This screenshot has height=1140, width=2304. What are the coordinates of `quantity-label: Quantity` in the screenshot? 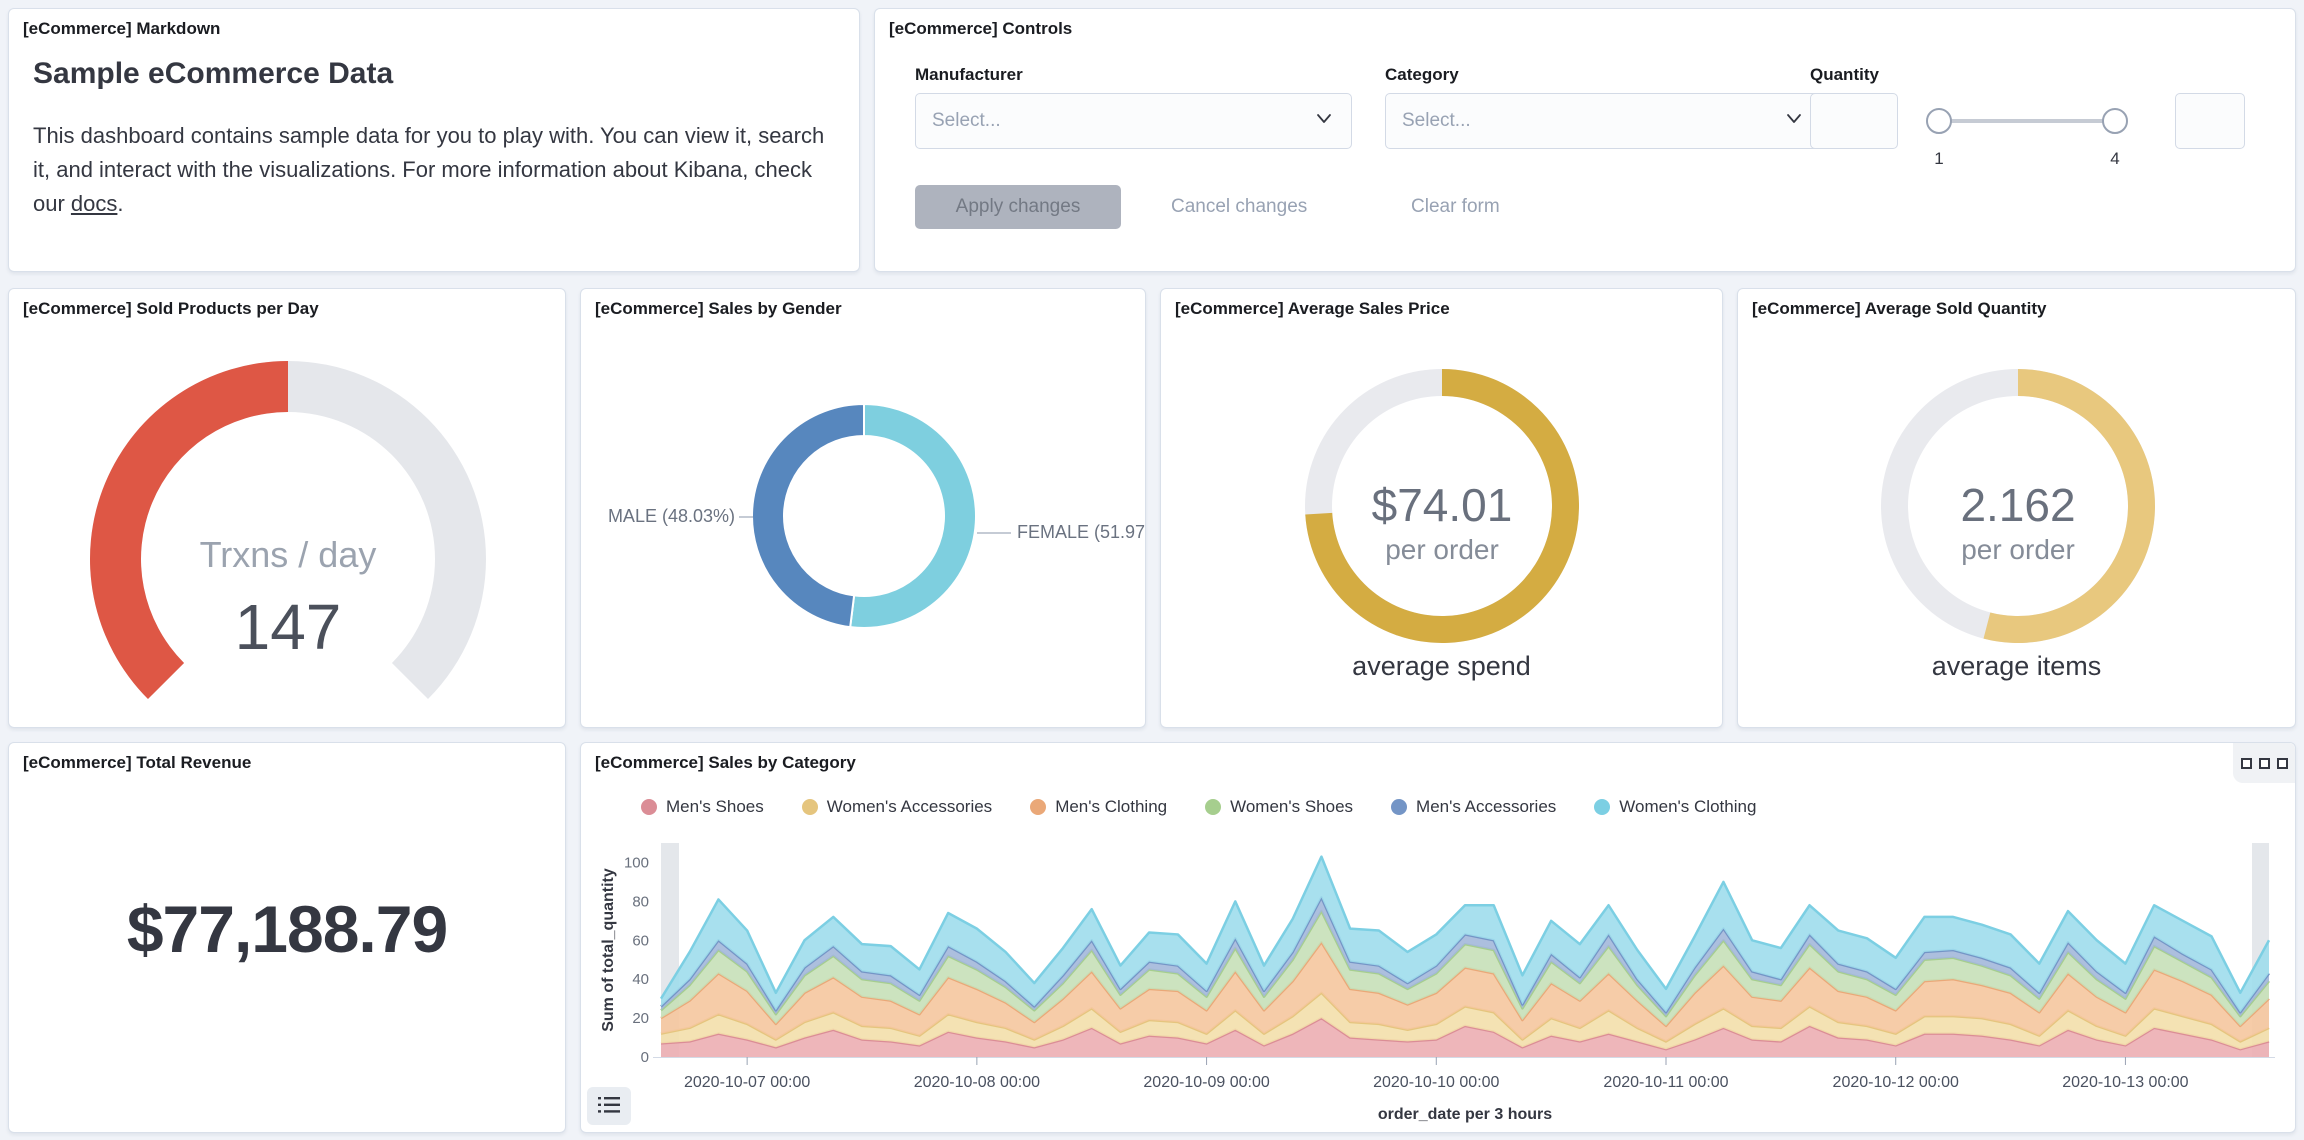 It's located at (1844, 74).